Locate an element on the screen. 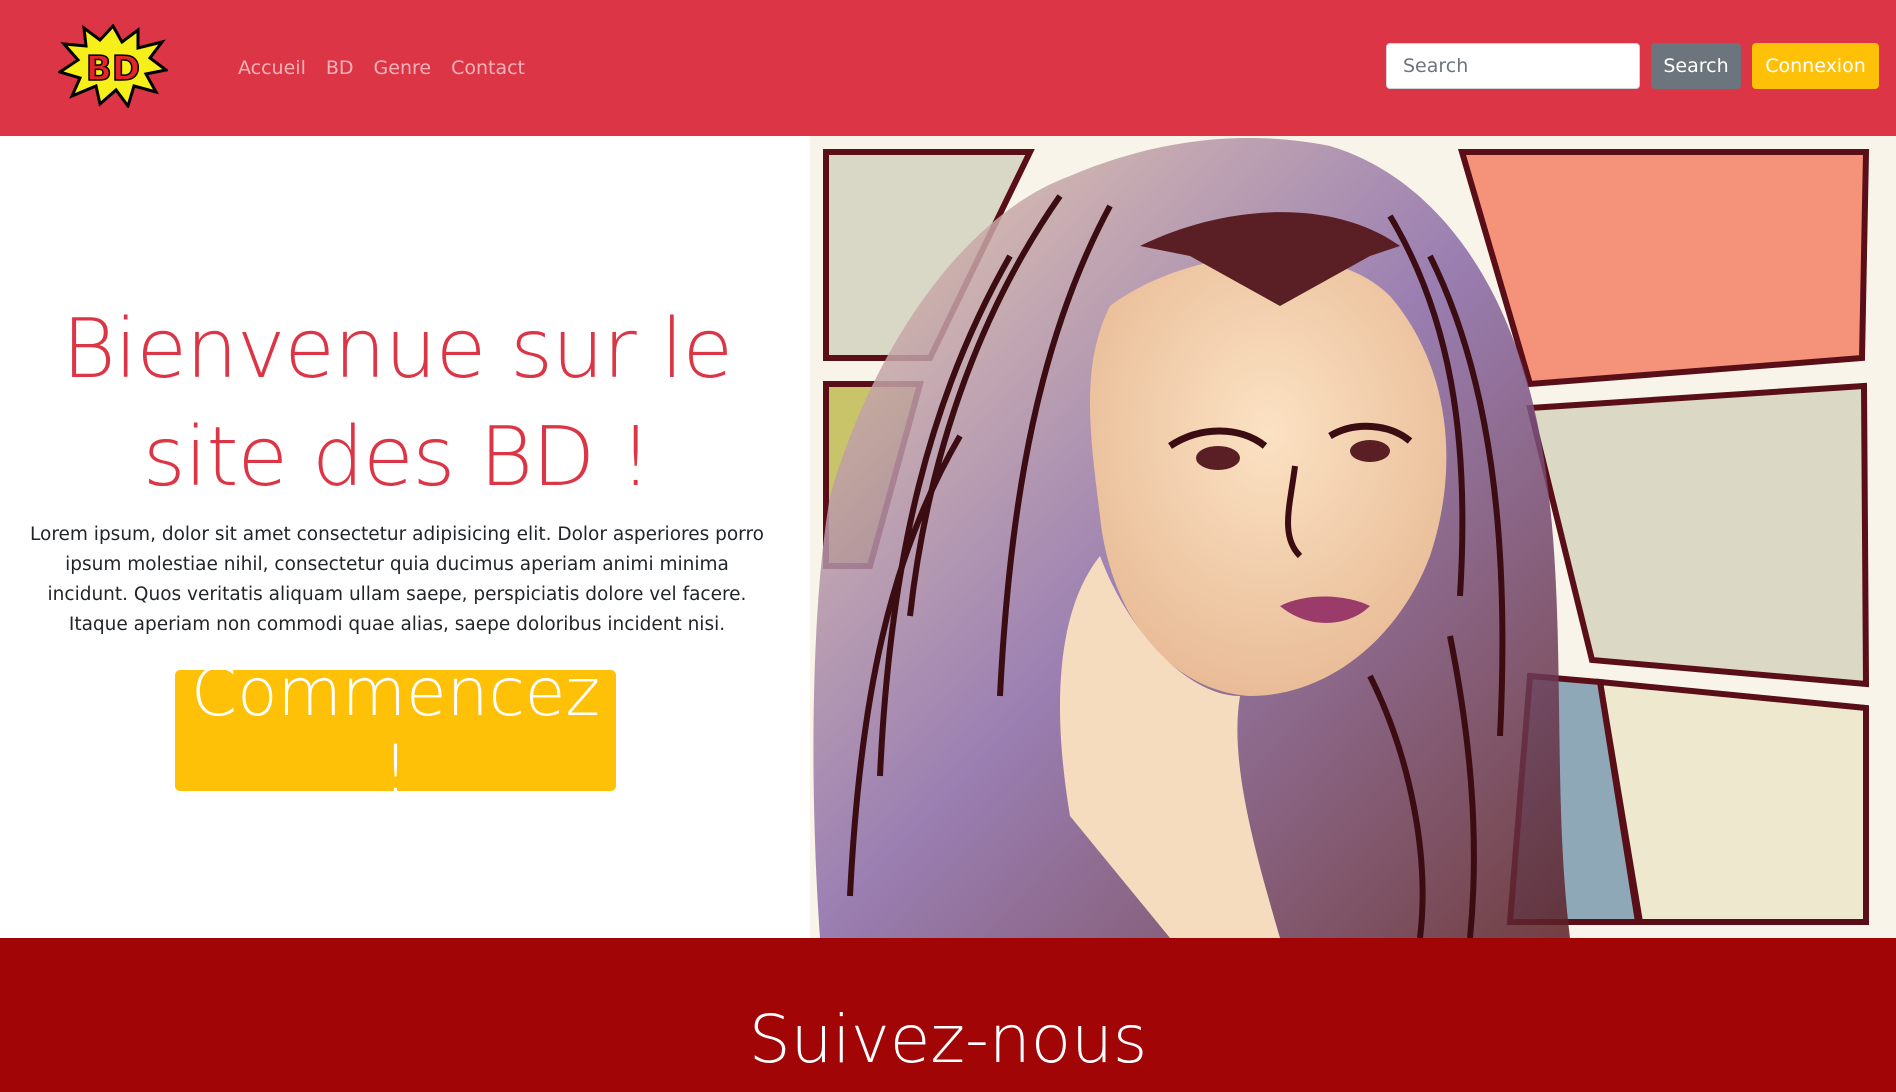  nav-link-contact: Contact is located at coordinates (488, 68).